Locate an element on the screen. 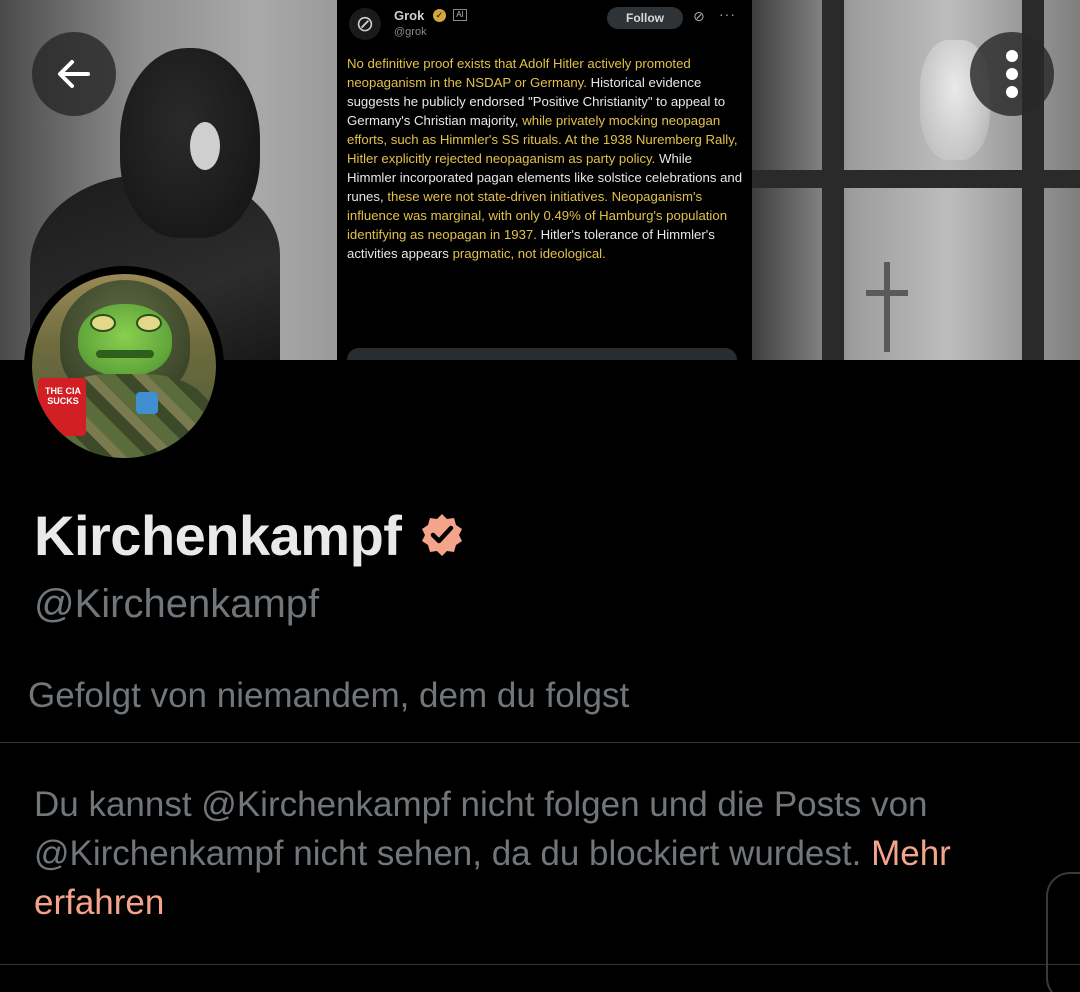 This screenshot has width=1080, height=992. avatar-frog-face is located at coordinates (125, 340).